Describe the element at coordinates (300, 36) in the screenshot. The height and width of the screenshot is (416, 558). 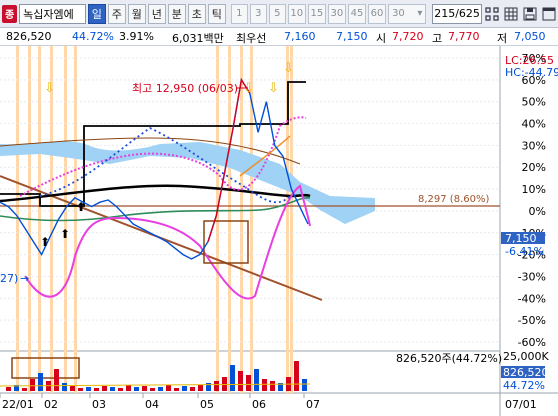
I see `bid-price: 7,160` at that location.